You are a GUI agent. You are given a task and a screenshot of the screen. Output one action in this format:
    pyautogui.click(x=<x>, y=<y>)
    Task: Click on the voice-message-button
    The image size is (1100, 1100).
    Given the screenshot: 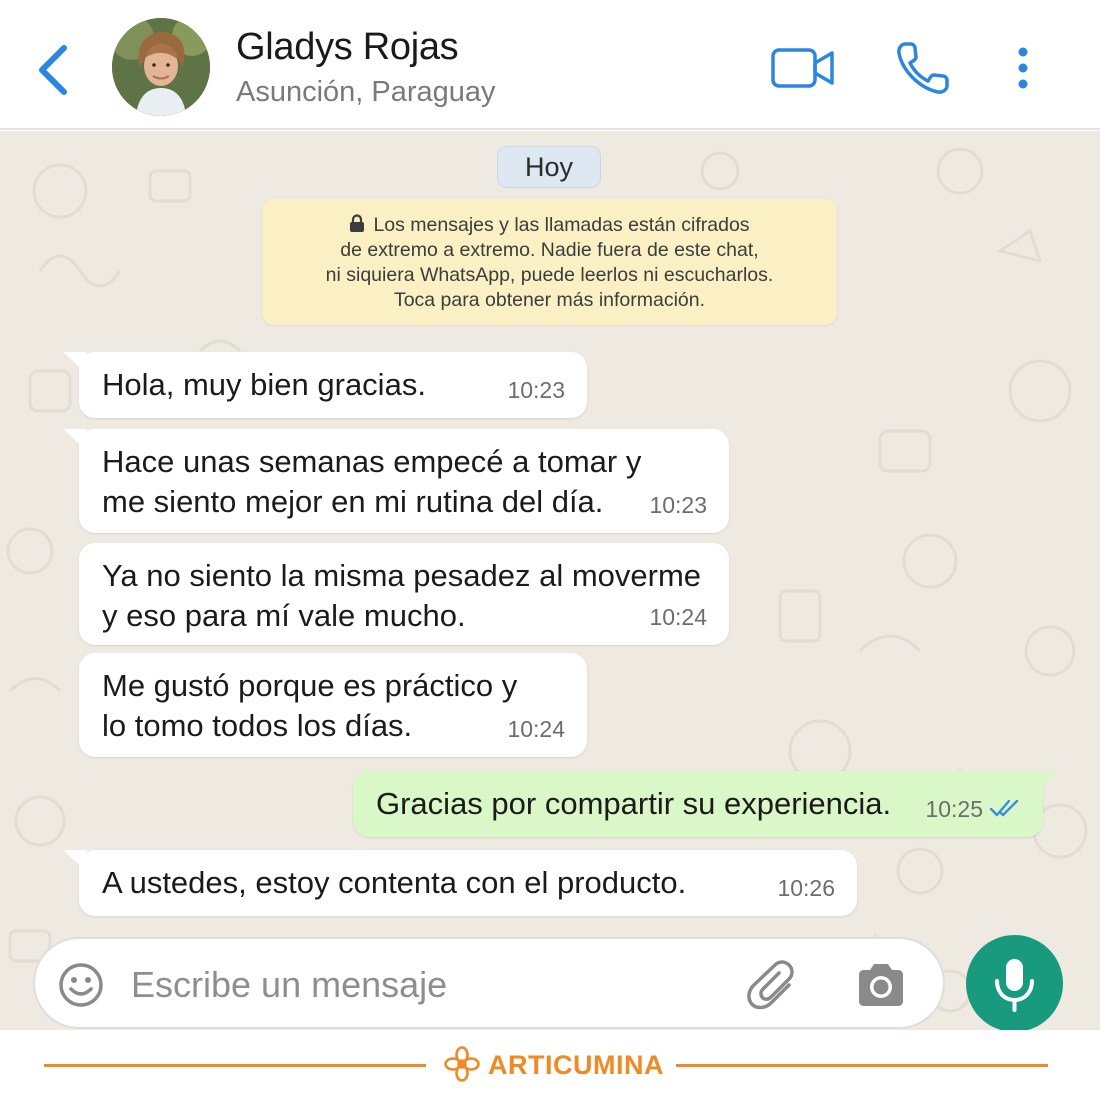 What is the action you would take?
    pyautogui.click(x=1014, y=983)
    